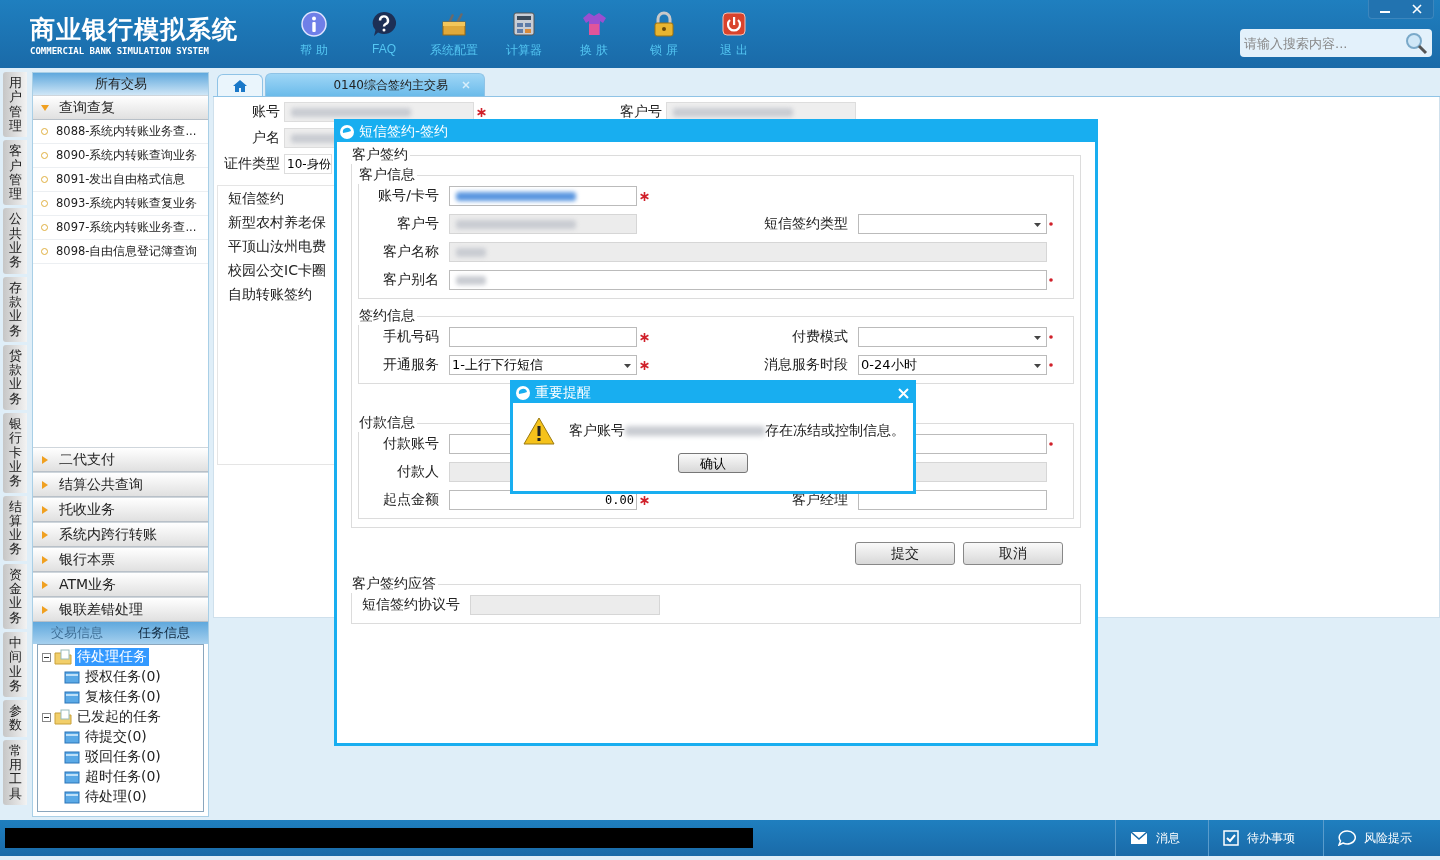 The width and height of the screenshot is (1440, 860). What do you see at coordinates (15, 173) in the screenshot?
I see `side-tab: 客户管理` at bounding box center [15, 173].